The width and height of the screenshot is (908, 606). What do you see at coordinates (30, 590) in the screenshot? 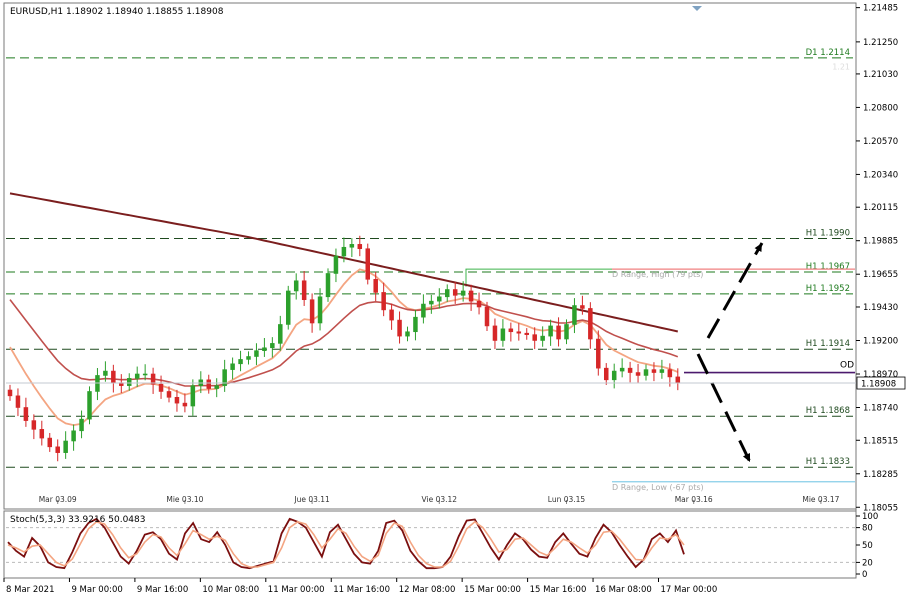
I see `time-label-bottom: 8 Mar 2021` at bounding box center [30, 590].